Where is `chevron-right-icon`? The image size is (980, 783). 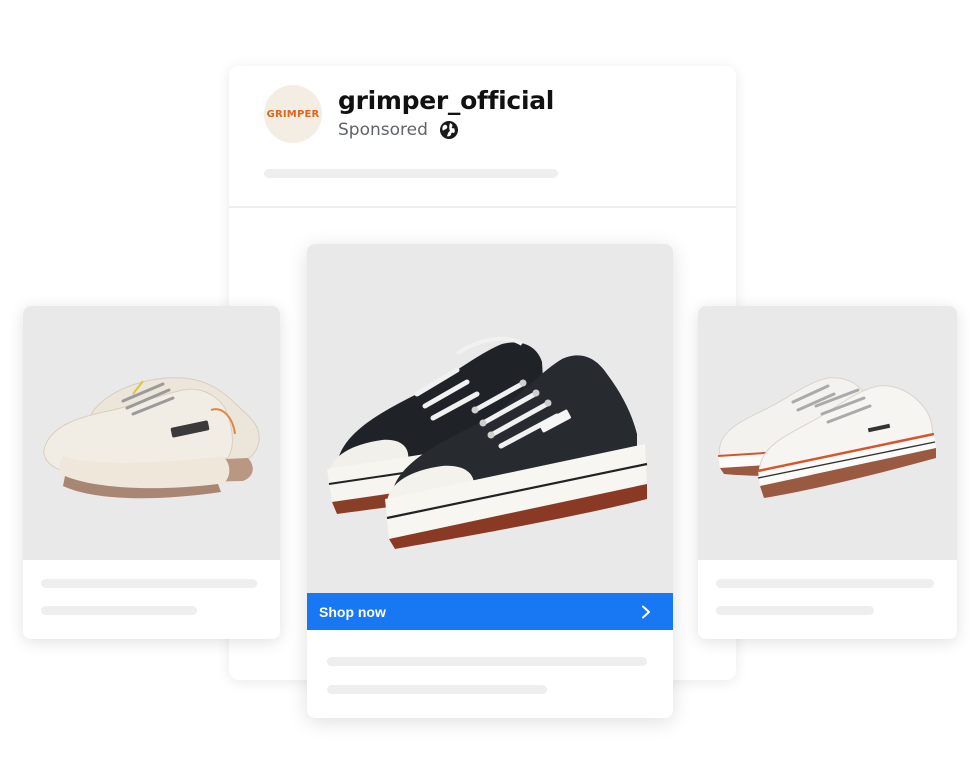 chevron-right-icon is located at coordinates (646, 611).